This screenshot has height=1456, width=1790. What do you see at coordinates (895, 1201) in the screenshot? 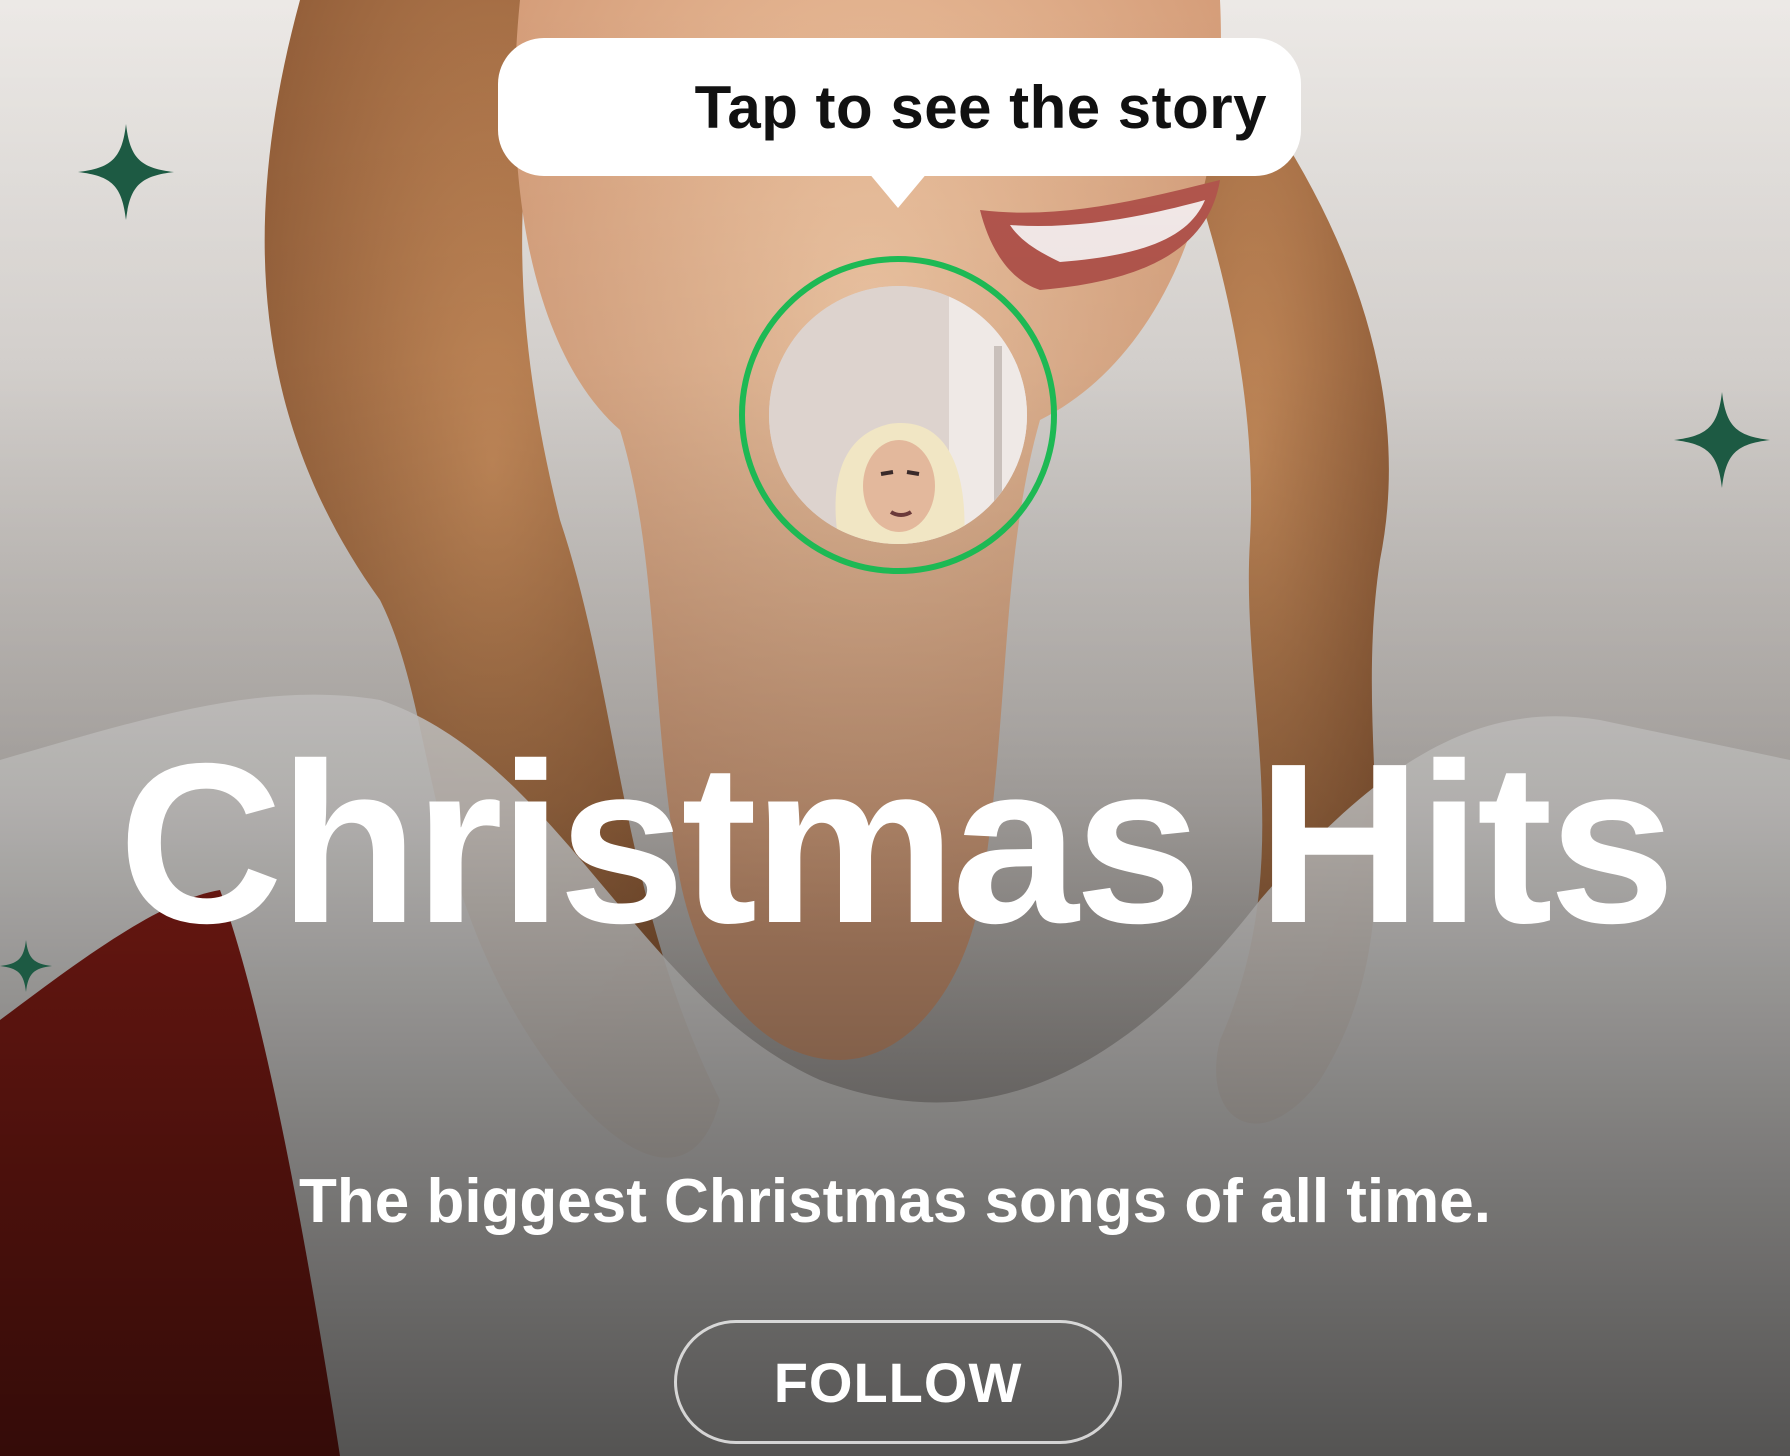
I see `playlist-description: The biggest Christmas songs of all time.` at bounding box center [895, 1201].